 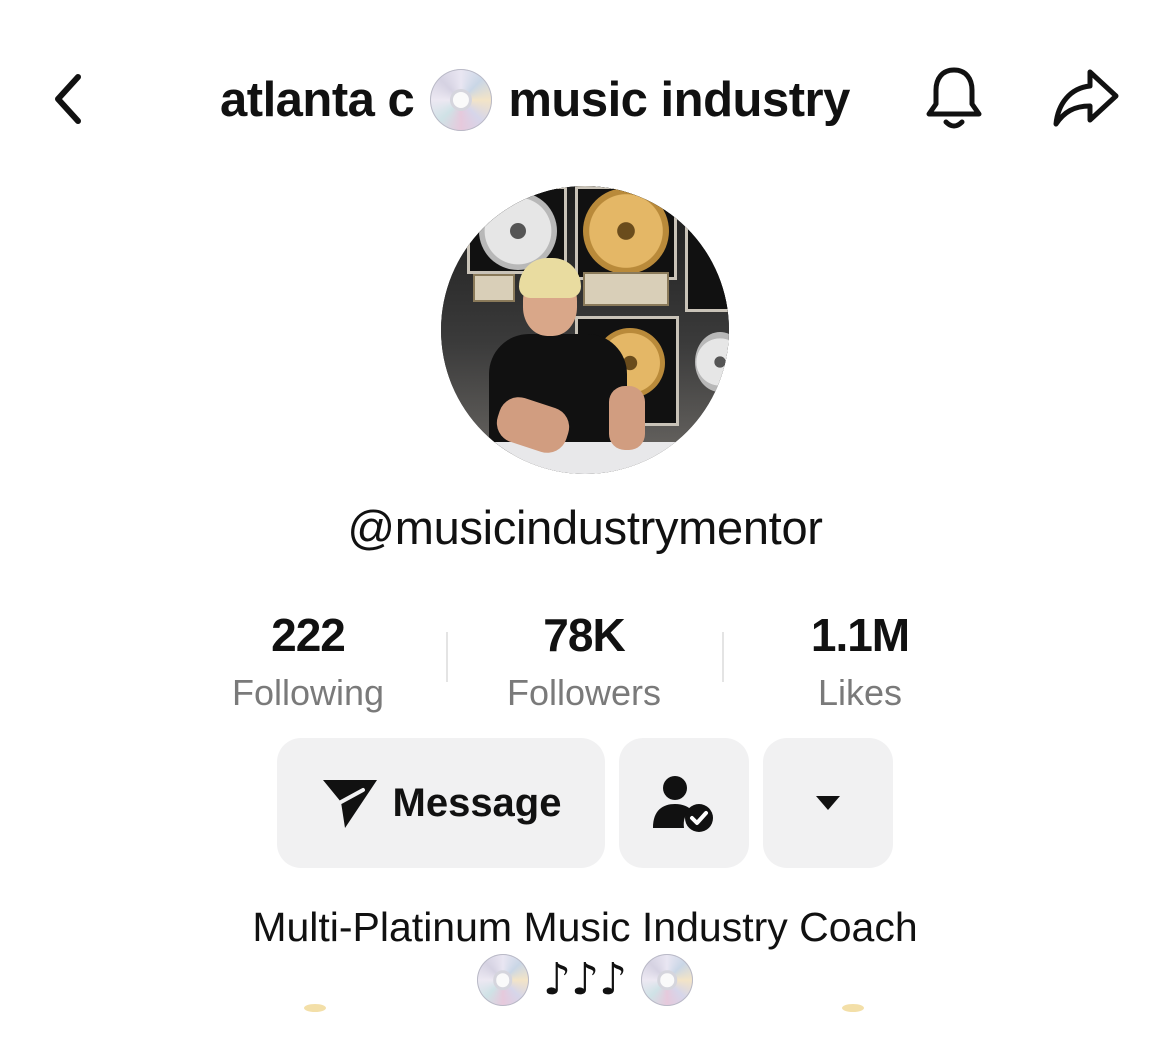 What do you see at coordinates (860, 692) in the screenshot?
I see `likes-label: Likes` at bounding box center [860, 692].